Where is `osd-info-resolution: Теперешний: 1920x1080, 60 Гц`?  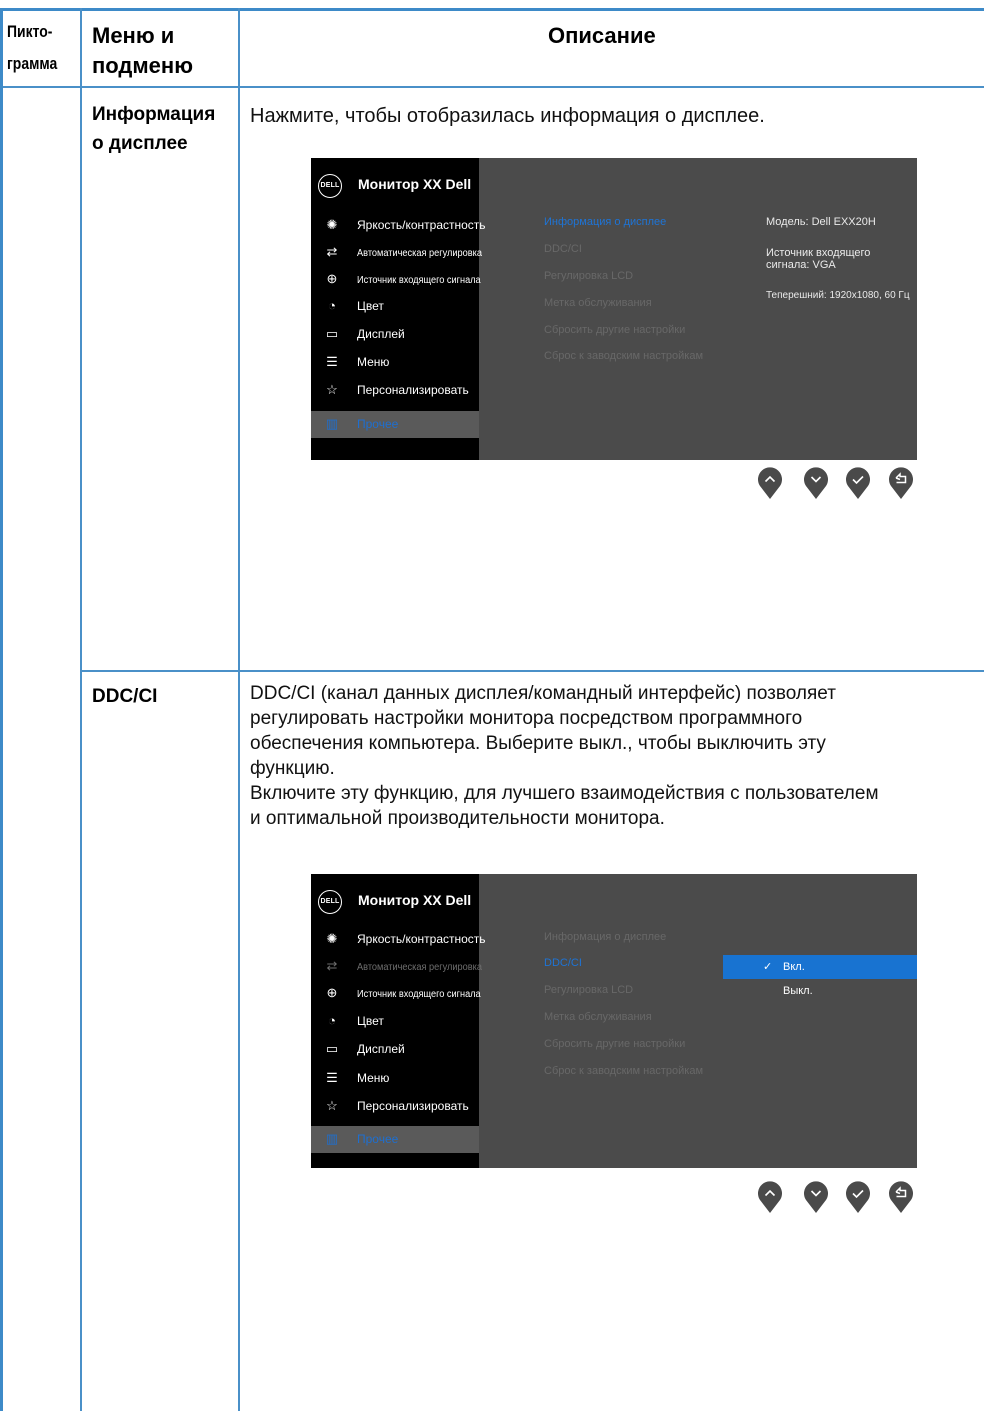
osd-info-resolution: Теперешний: 1920x1080, 60 Гц is located at coordinates (838, 295).